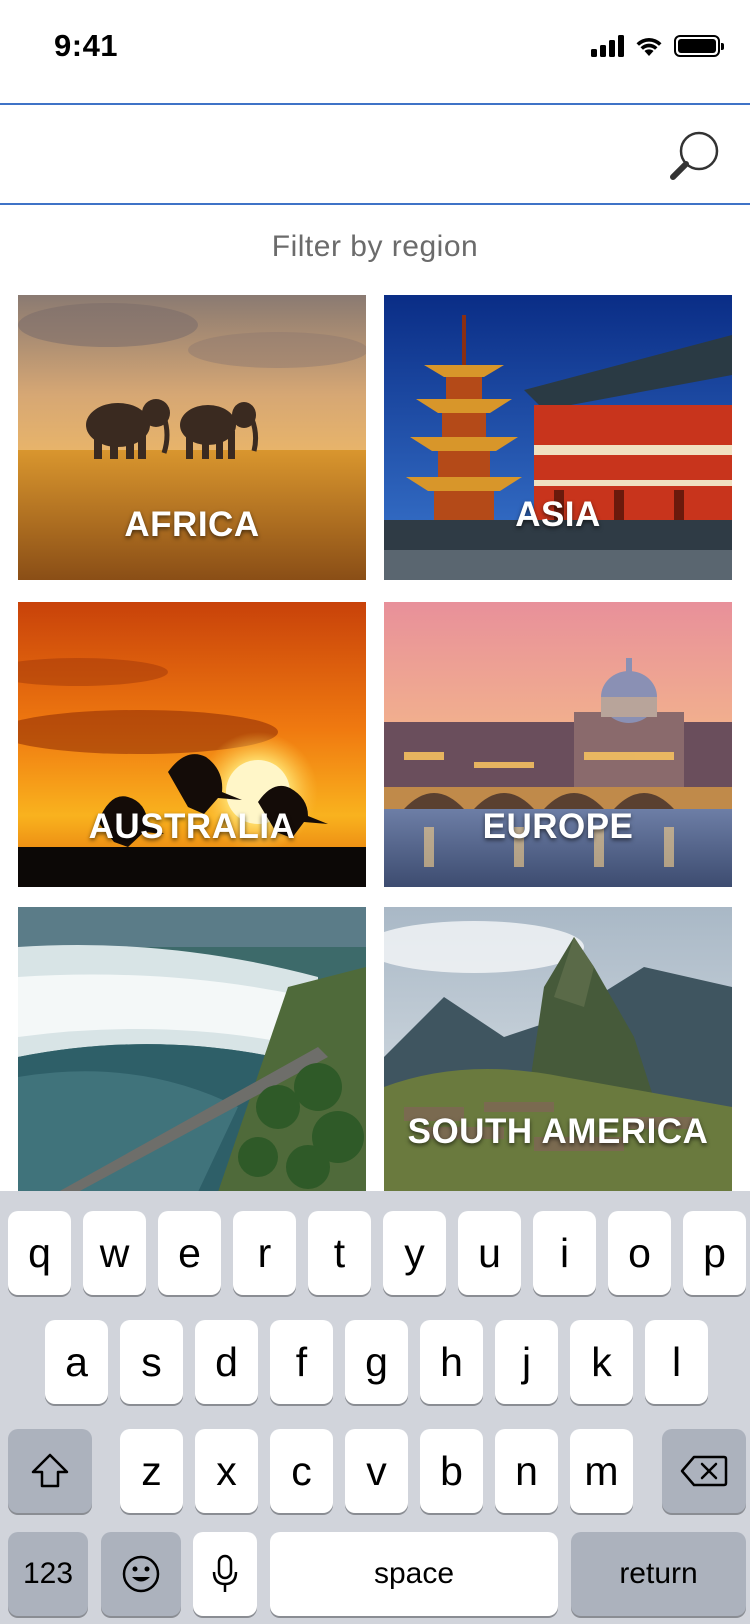 This screenshot has height=1624, width=750. What do you see at coordinates (114, 1253) in the screenshot?
I see `key-w: w` at bounding box center [114, 1253].